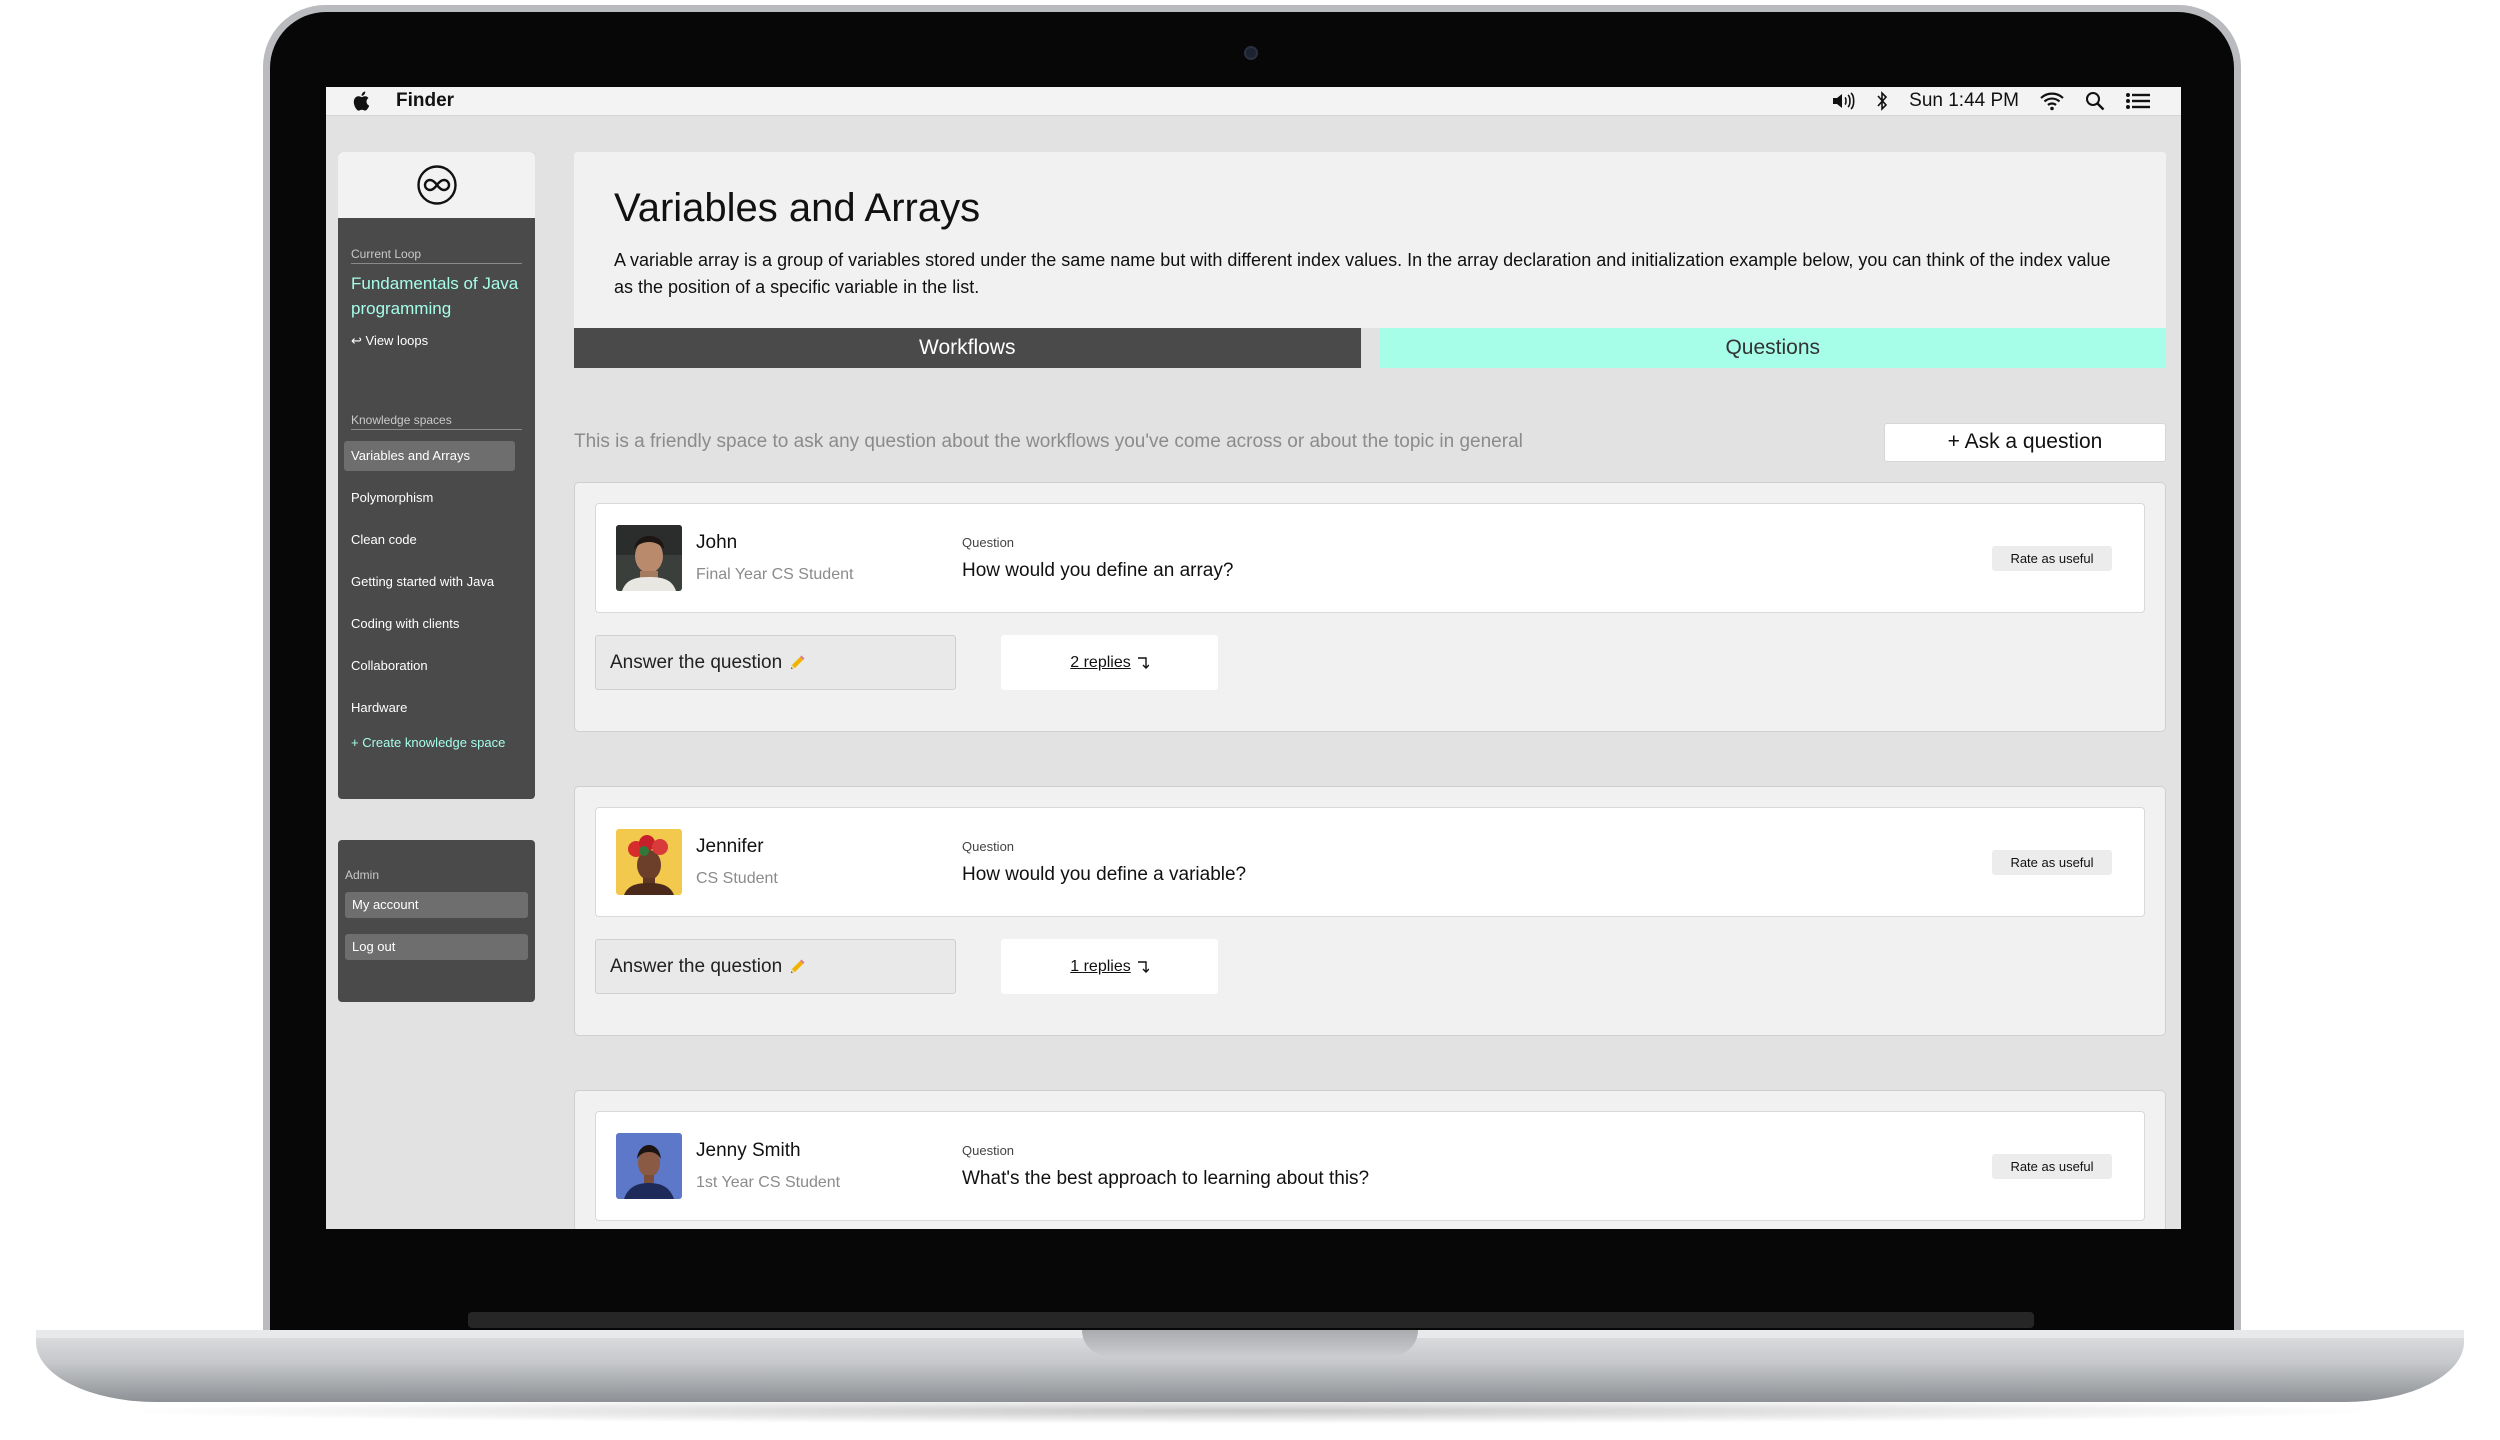 The width and height of the screenshot is (2500, 1440). What do you see at coordinates (829, 1151) in the screenshot?
I see `author-name: Jenny Smith` at bounding box center [829, 1151].